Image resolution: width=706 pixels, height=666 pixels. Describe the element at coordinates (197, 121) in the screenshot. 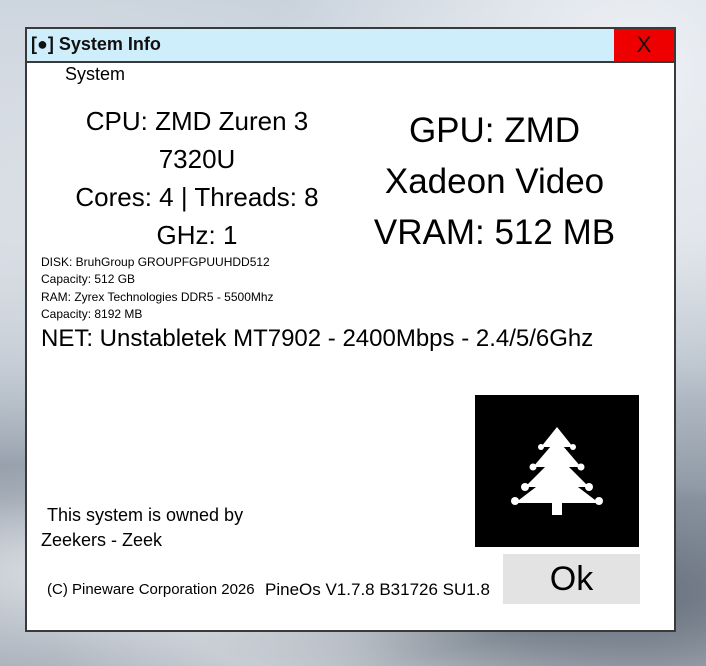

I see `cpu-model: CPU: ZMD Zuren 3` at that location.